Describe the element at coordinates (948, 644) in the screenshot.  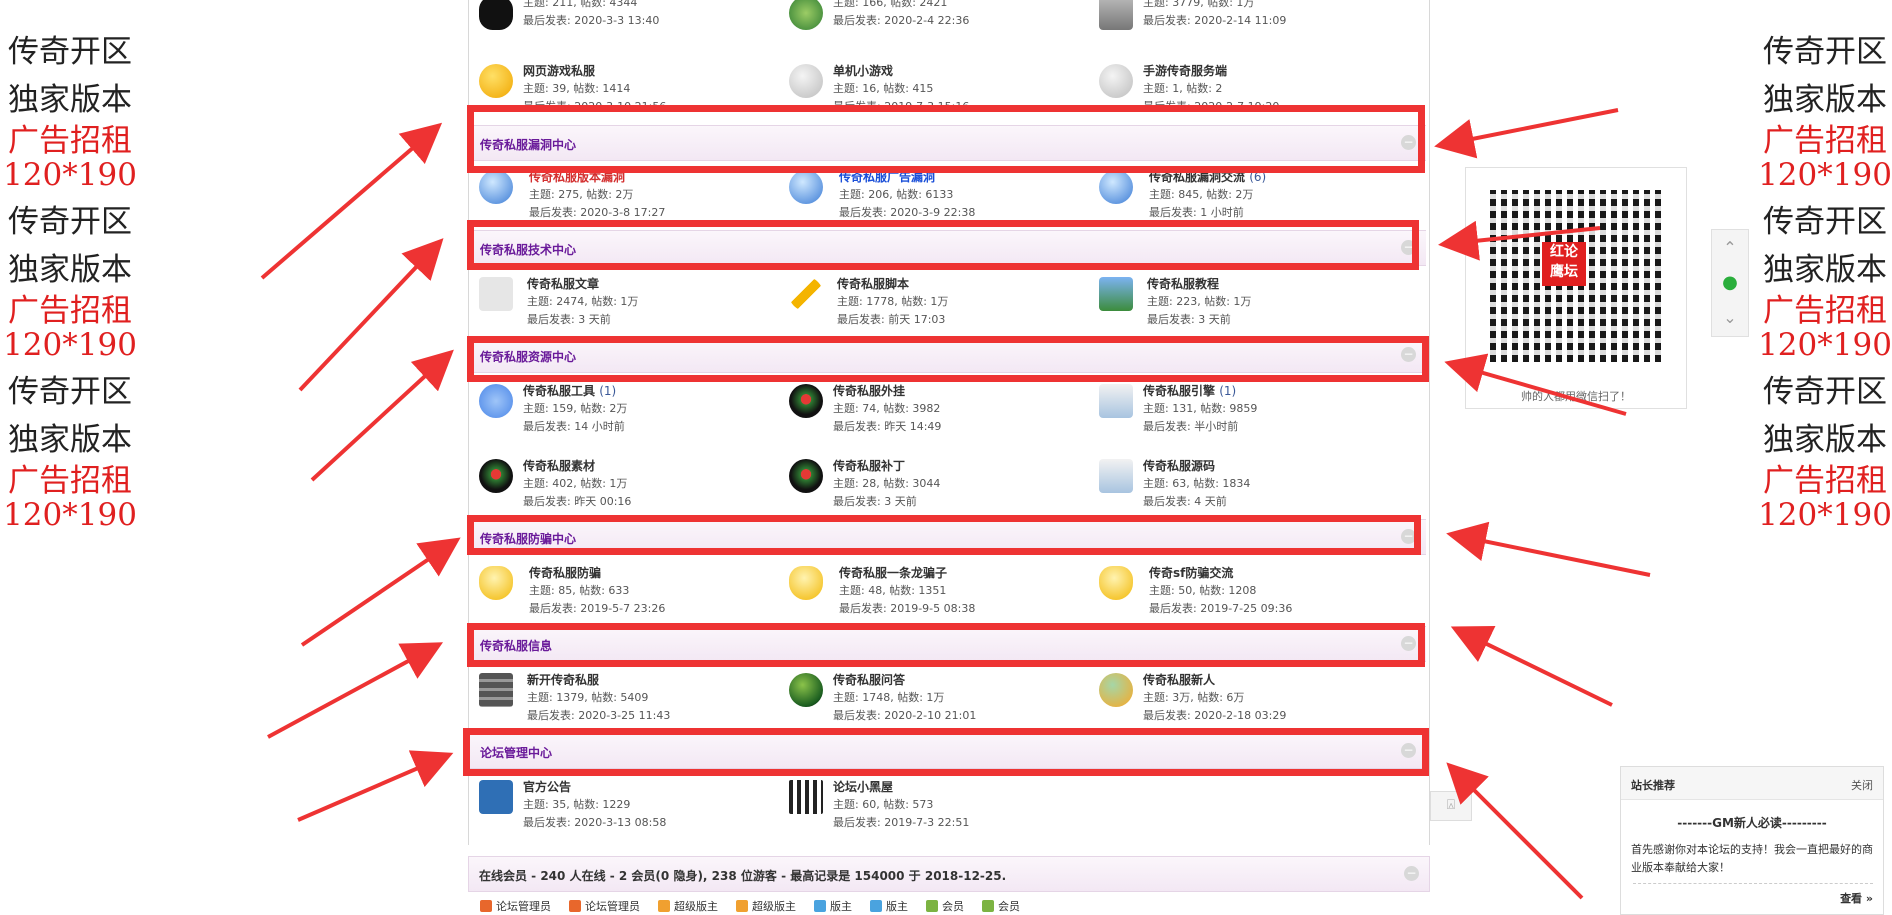
I see `category-header-info: 传奇私服信息 −` at that location.